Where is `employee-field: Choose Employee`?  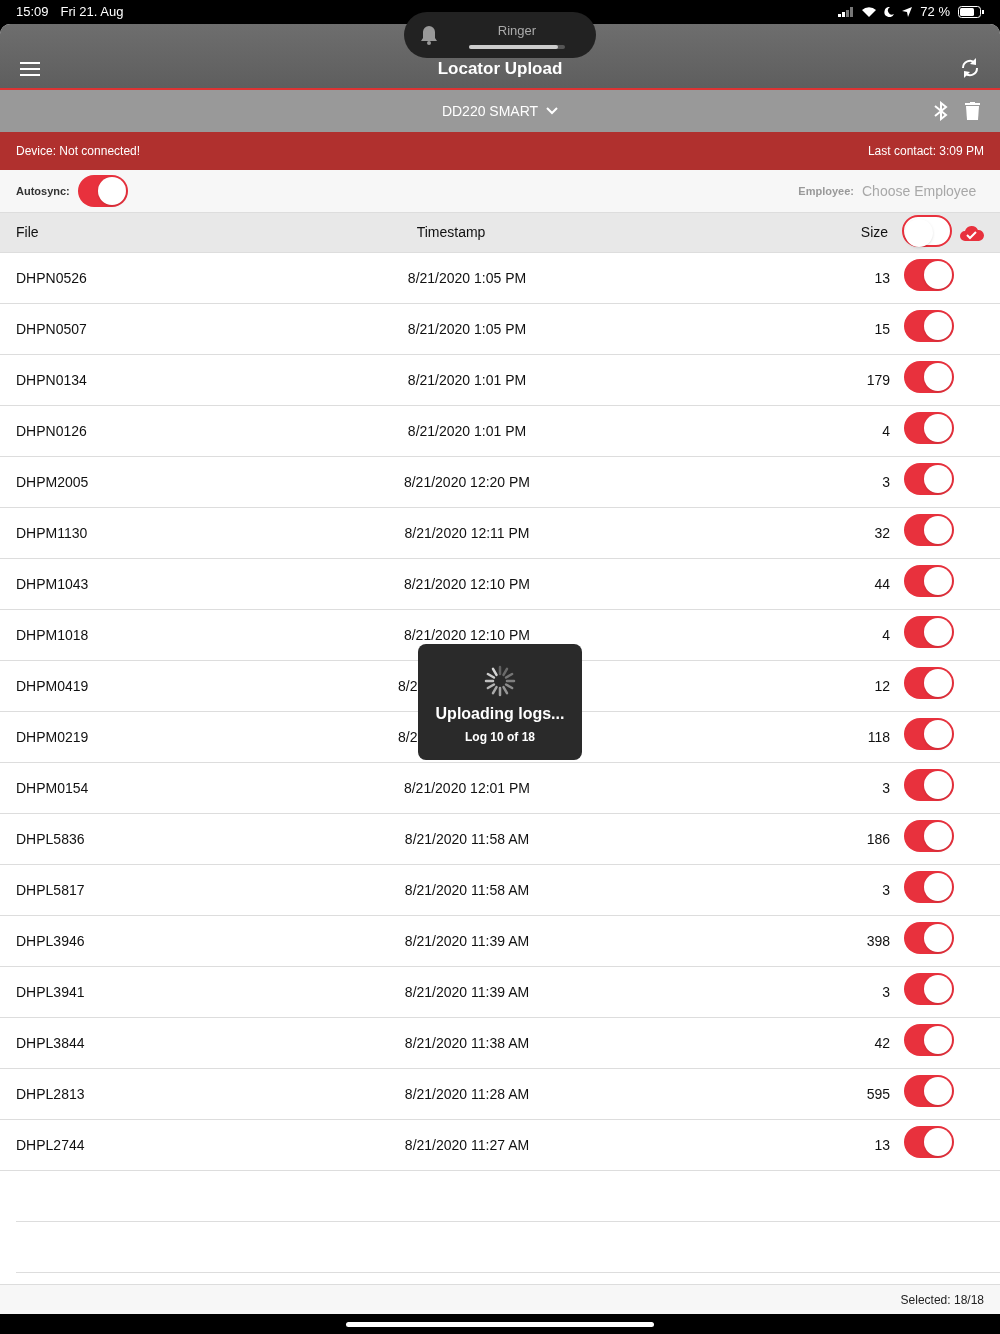 employee-field: Choose Employee is located at coordinates (923, 191).